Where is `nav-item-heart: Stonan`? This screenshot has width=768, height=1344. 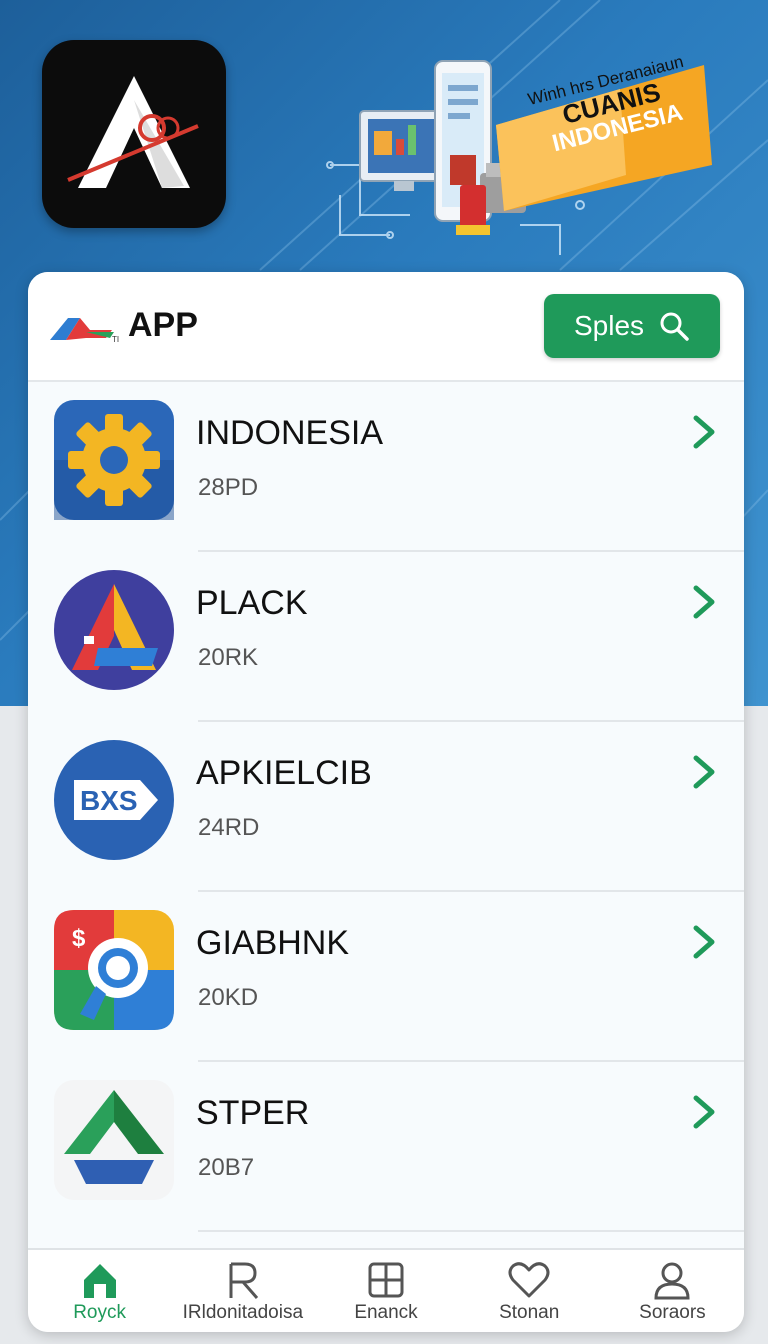 nav-item-heart: Stonan is located at coordinates (529, 1291).